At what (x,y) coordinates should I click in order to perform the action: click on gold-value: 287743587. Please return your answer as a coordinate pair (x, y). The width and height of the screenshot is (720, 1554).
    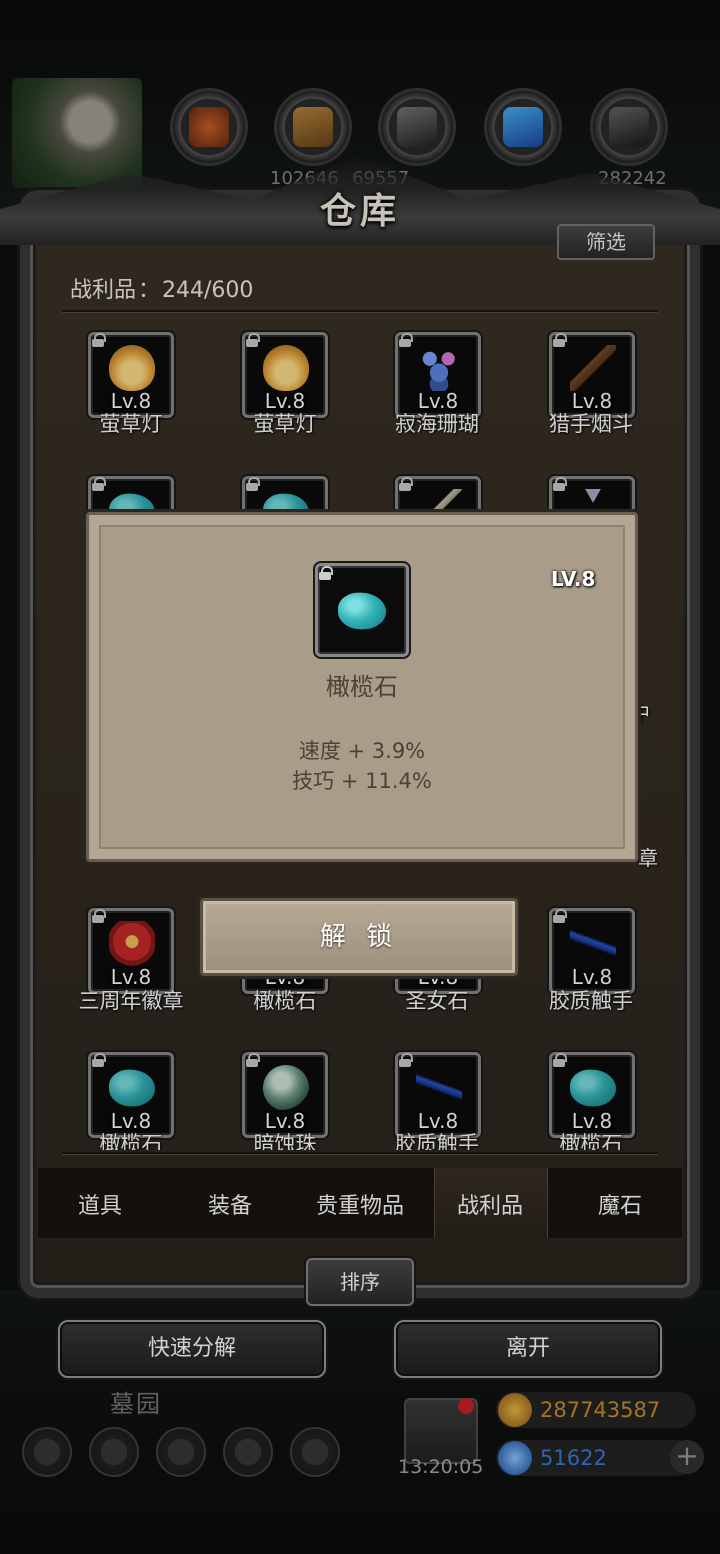
    Looking at the image, I should click on (600, 1410).